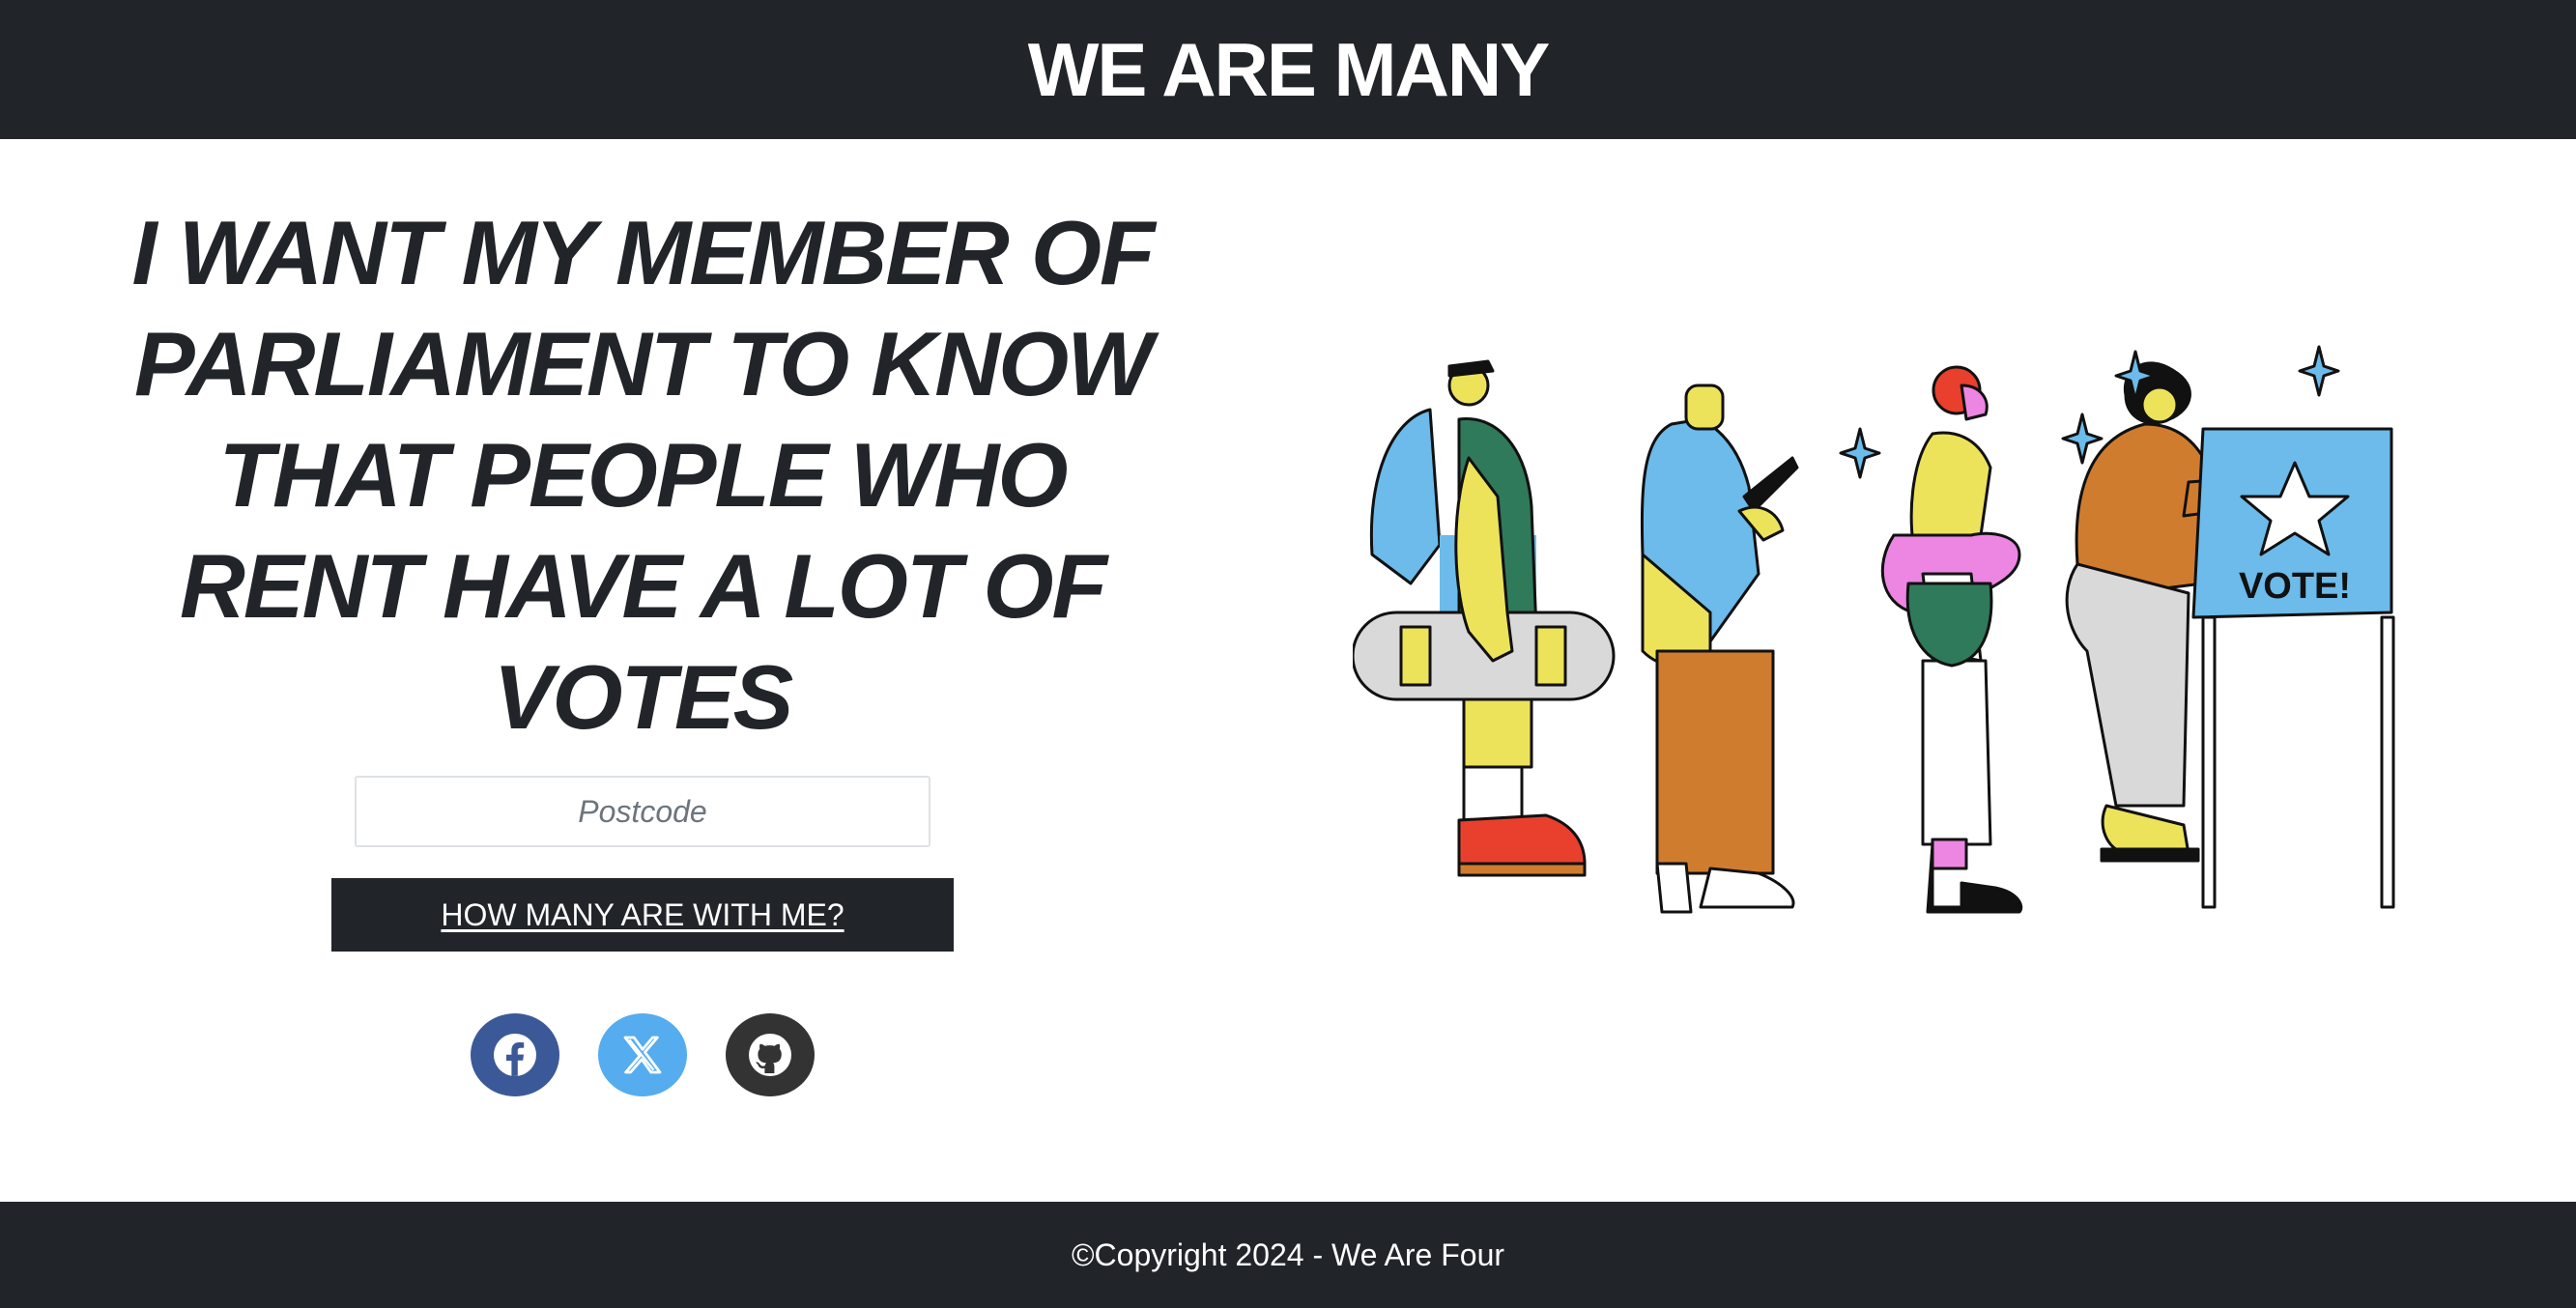 The image size is (2576, 1308). I want to click on voting-booth, so click(2293, 668).